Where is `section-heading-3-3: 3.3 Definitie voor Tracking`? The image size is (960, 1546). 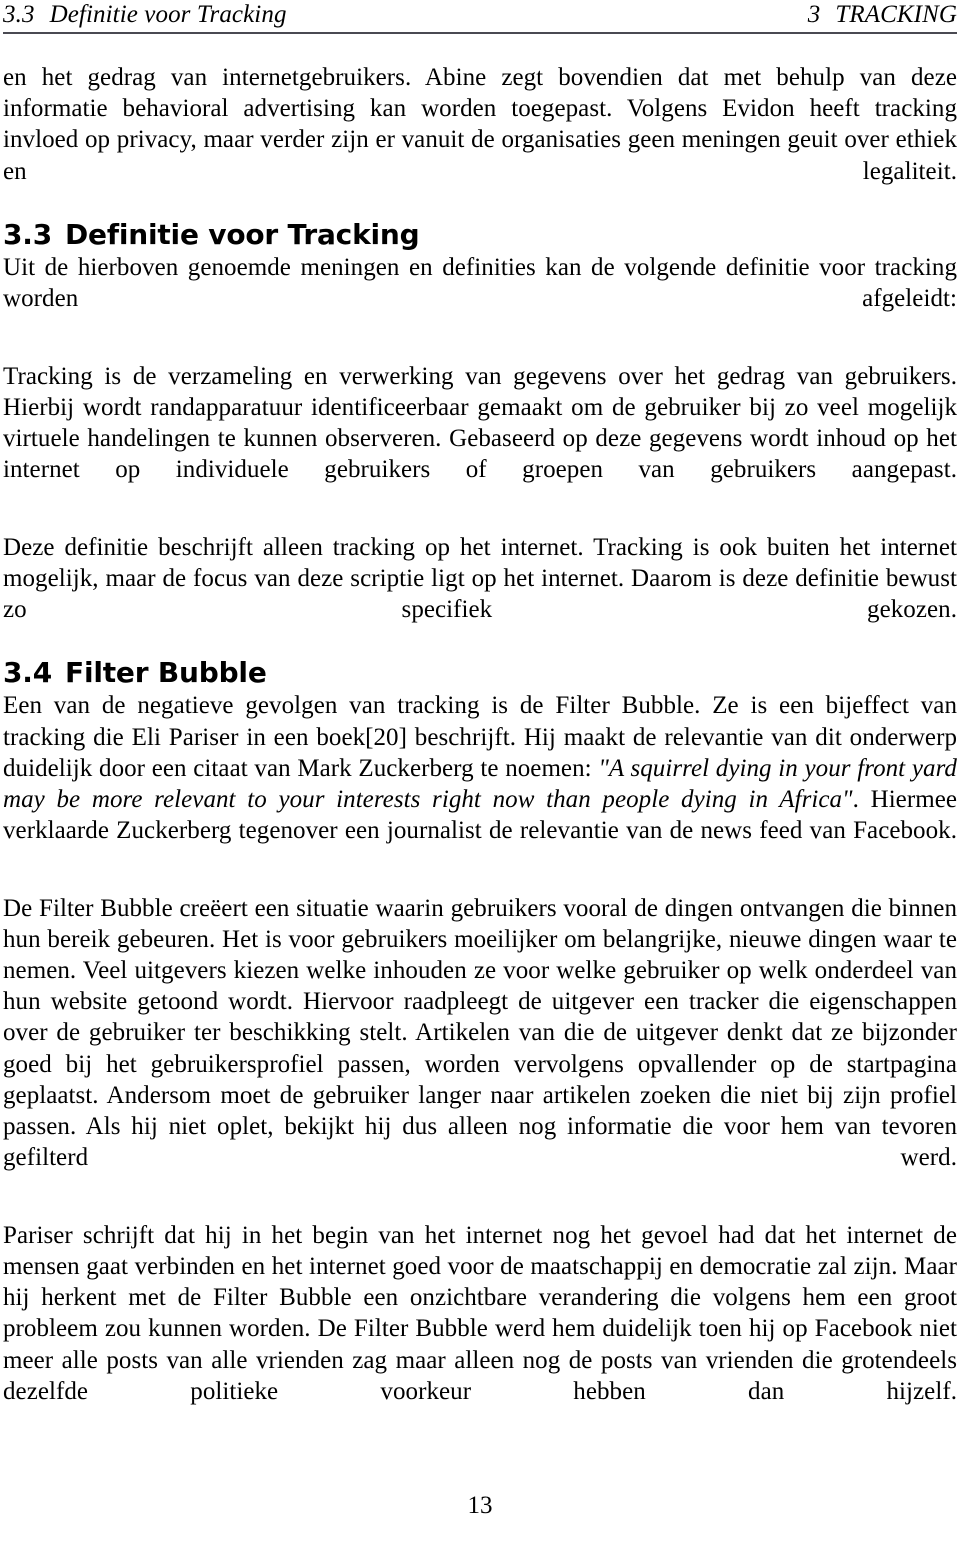
section-heading-3-3: 3.3 Definitie voor Tracking is located at coordinates (480, 235).